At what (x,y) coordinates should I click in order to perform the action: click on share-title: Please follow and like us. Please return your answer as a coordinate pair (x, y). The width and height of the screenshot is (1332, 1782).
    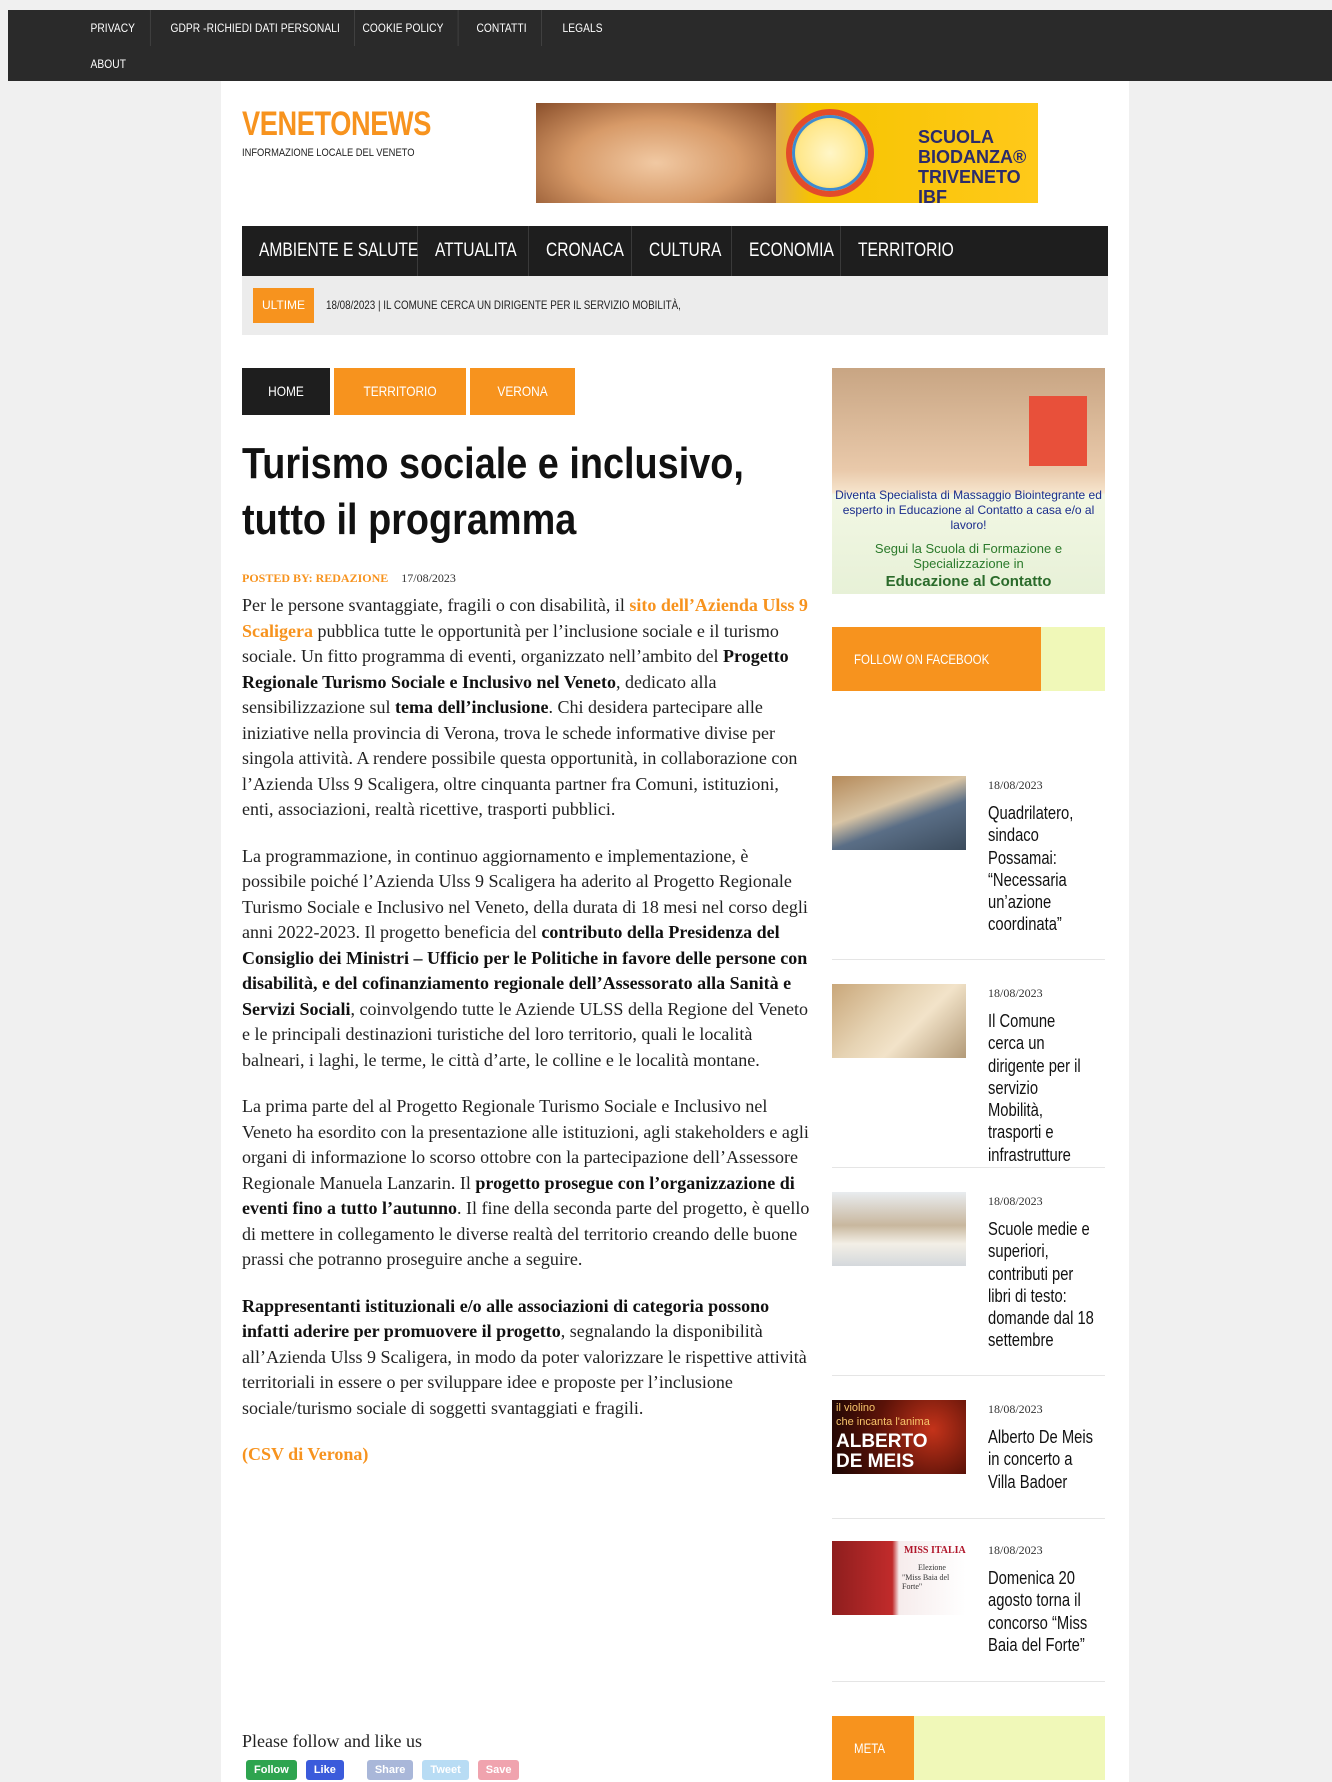
    Looking at the image, I should click on (332, 1741).